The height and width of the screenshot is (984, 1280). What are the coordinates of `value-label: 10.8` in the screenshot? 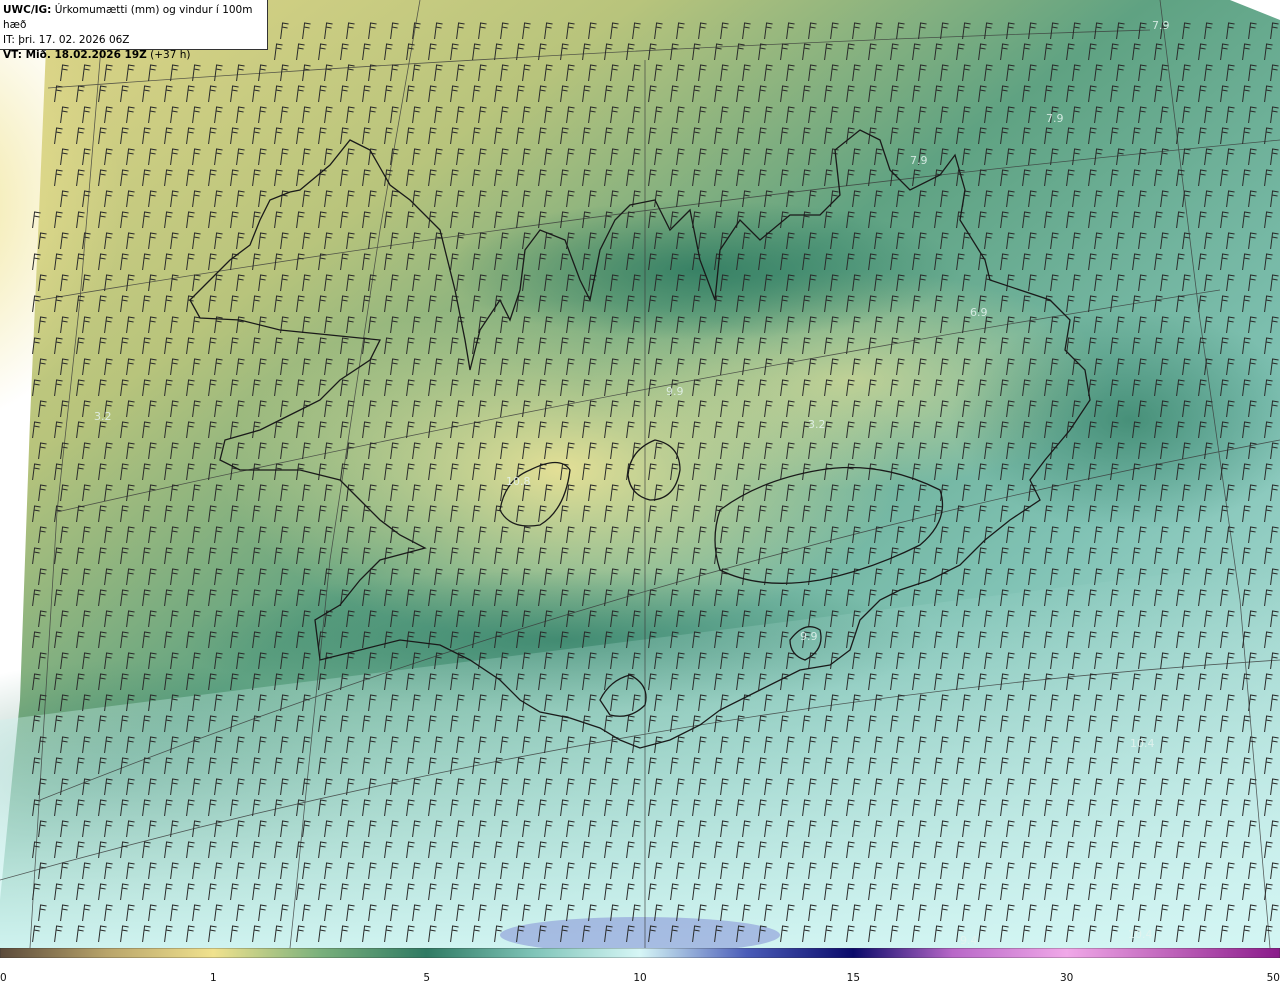 It's located at (518, 481).